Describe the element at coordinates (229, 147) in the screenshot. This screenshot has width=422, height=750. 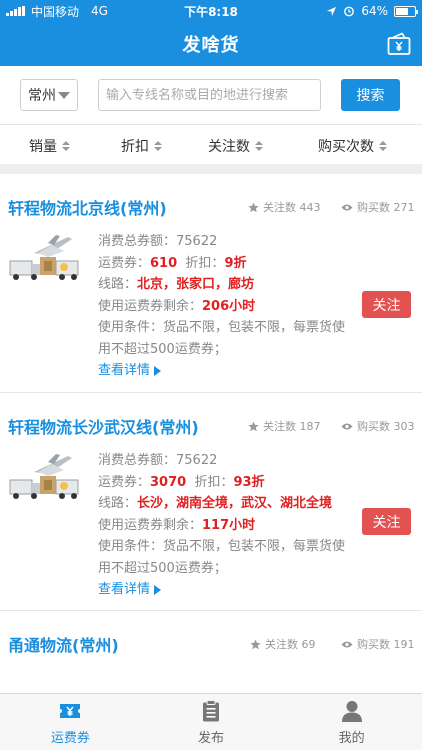
I see `sort-label: 关注数` at that location.